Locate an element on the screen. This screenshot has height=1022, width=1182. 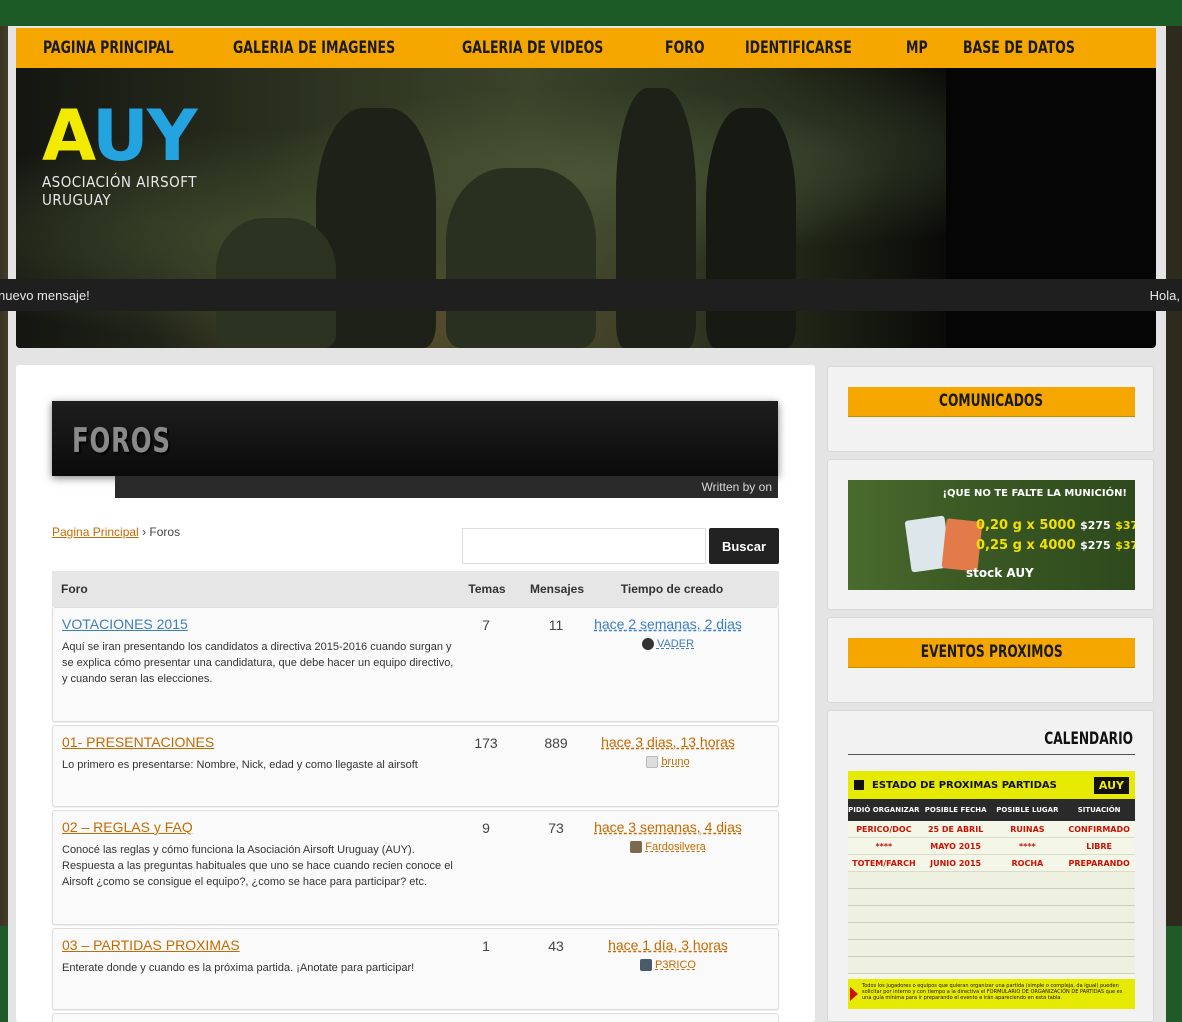
ammo-row: 0,25 g x 4000 $275 $375 is located at coordinates (1055, 545).